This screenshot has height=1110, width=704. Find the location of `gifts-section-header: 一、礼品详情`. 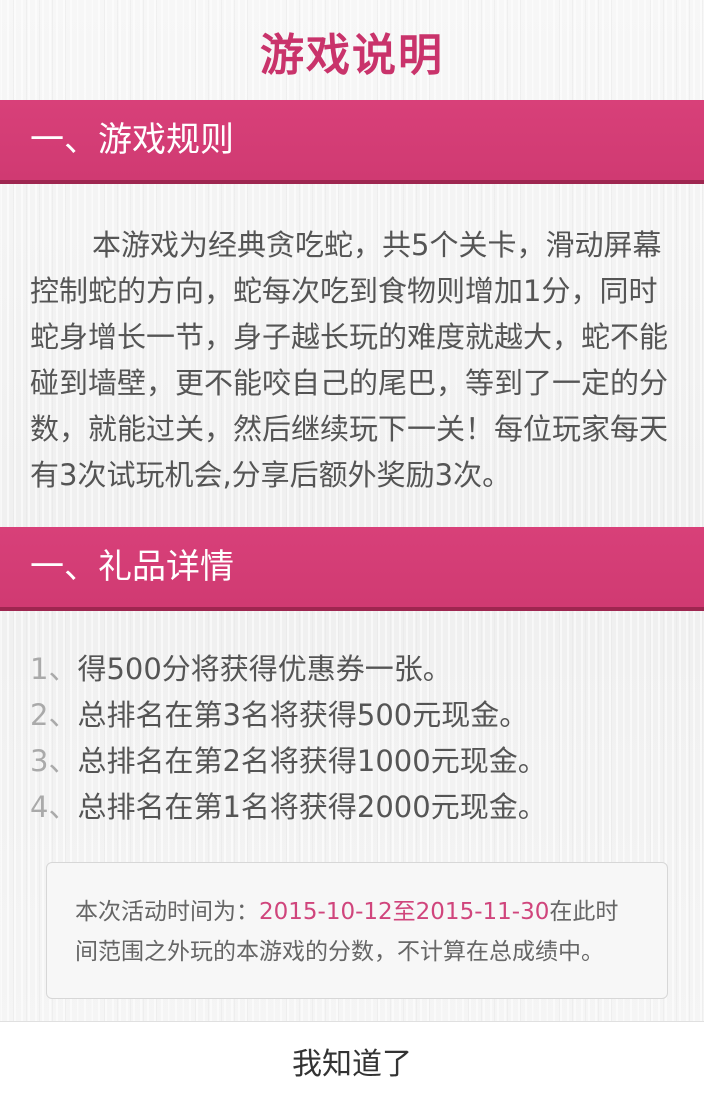

gifts-section-header: 一、礼品详情 is located at coordinates (352, 569).